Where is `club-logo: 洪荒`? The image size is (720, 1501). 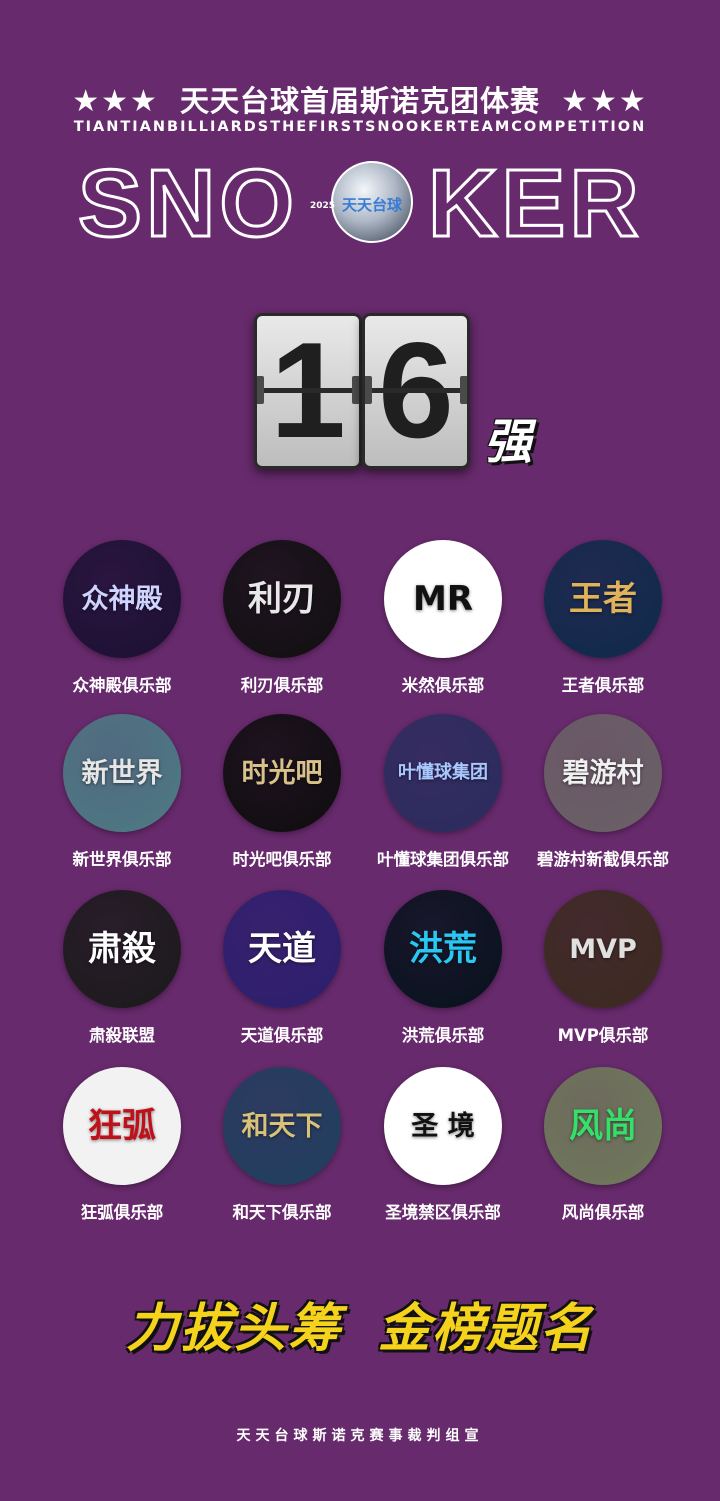 club-logo: 洪荒 is located at coordinates (443, 949).